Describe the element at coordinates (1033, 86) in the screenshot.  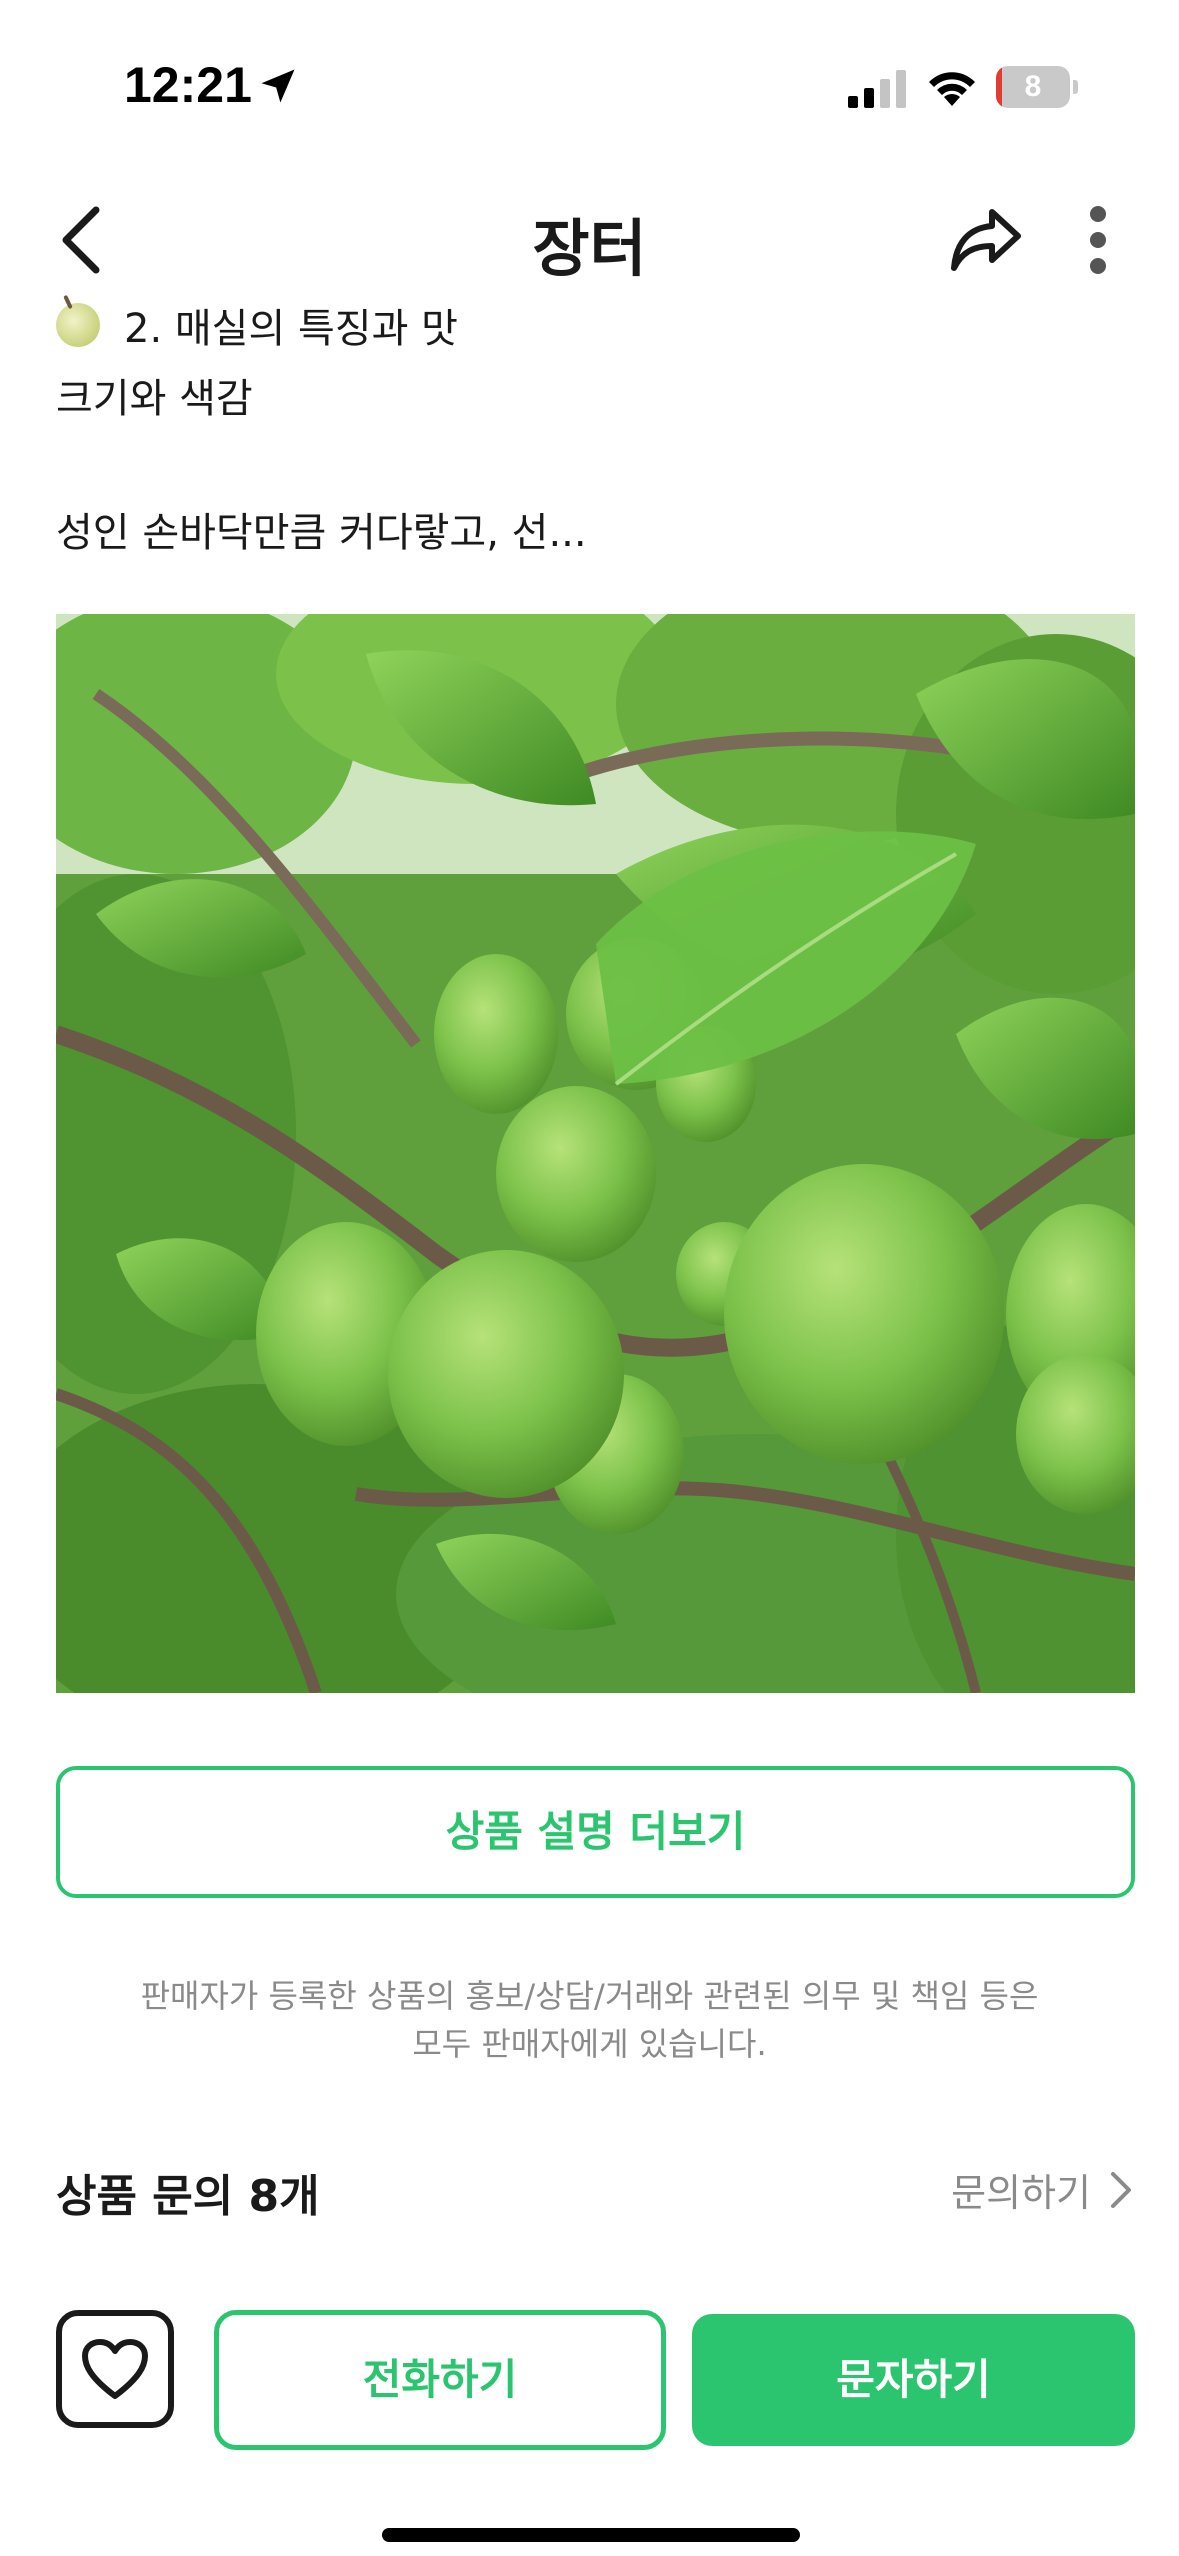
I see `battery-level: 8` at that location.